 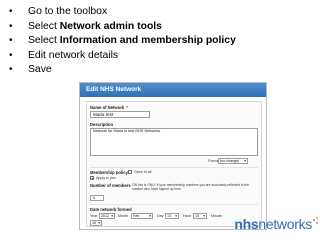 I want to click on network-name-input: Maria test, so click(x=120, y=114).